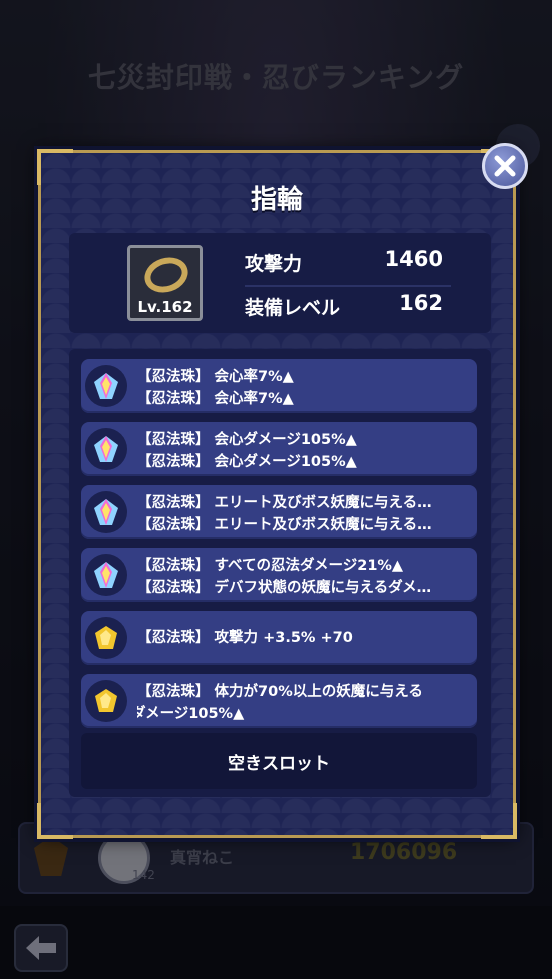 The height and width of the screenshot is (979, 552). Describe the element at coordinates (274, 264) in the screenshot. I see `attack-label: 攻撃力` at that location.